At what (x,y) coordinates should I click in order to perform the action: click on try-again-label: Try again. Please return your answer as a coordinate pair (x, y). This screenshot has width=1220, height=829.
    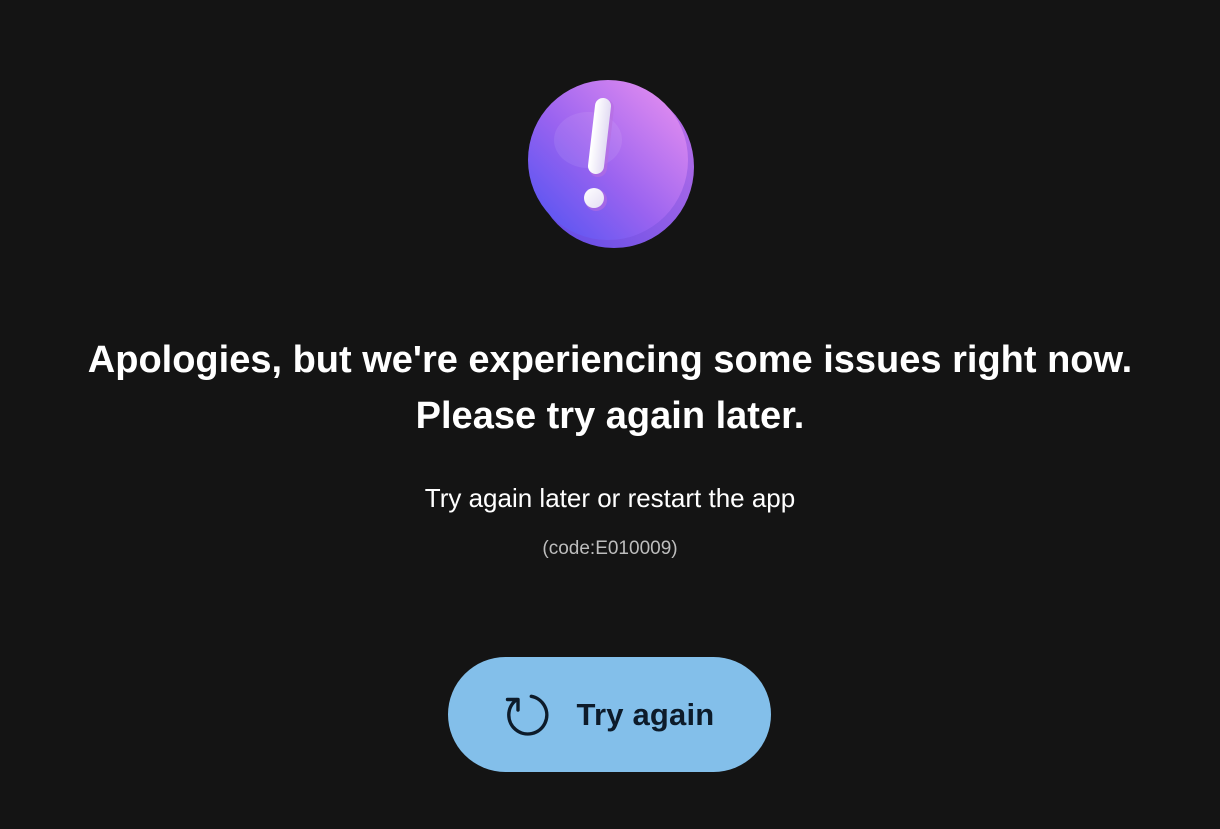
    Looking at the image, I should click on (645, 714).